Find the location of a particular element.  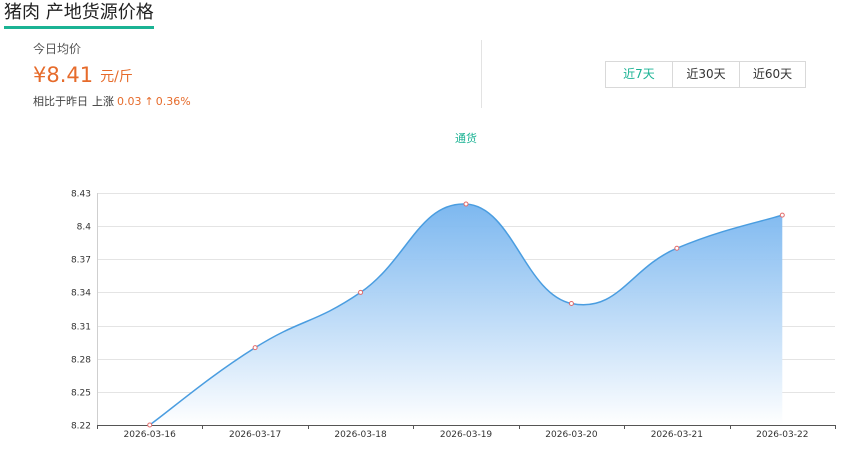

x-tick-label: 2026-03-16 is located at coordinates (150, 435).